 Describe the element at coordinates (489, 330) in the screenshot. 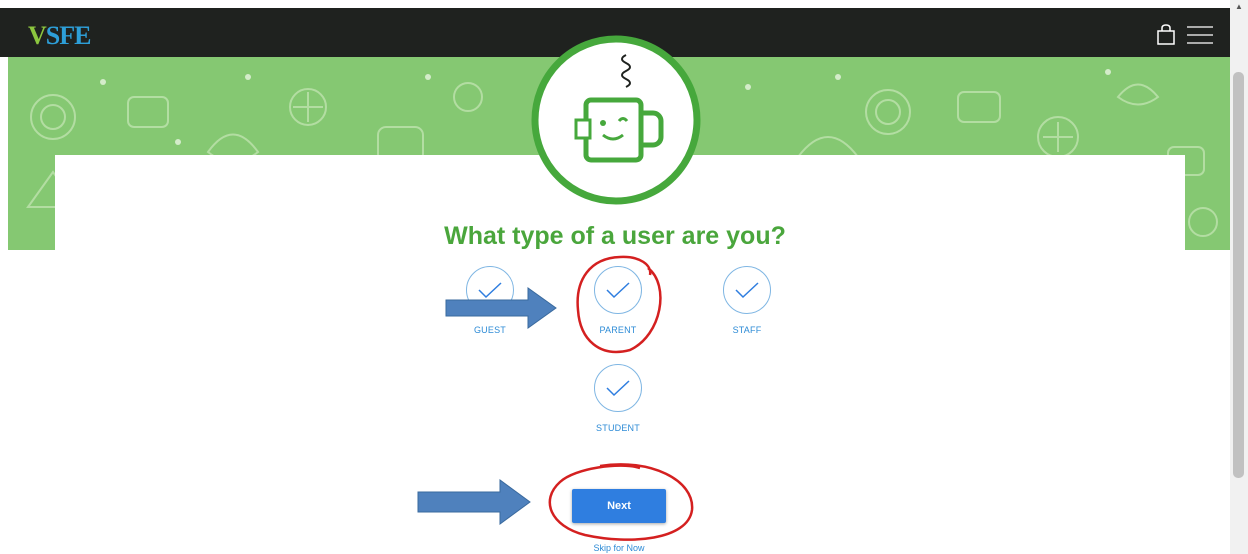

I see `user-type-label: GUEST` at that location.